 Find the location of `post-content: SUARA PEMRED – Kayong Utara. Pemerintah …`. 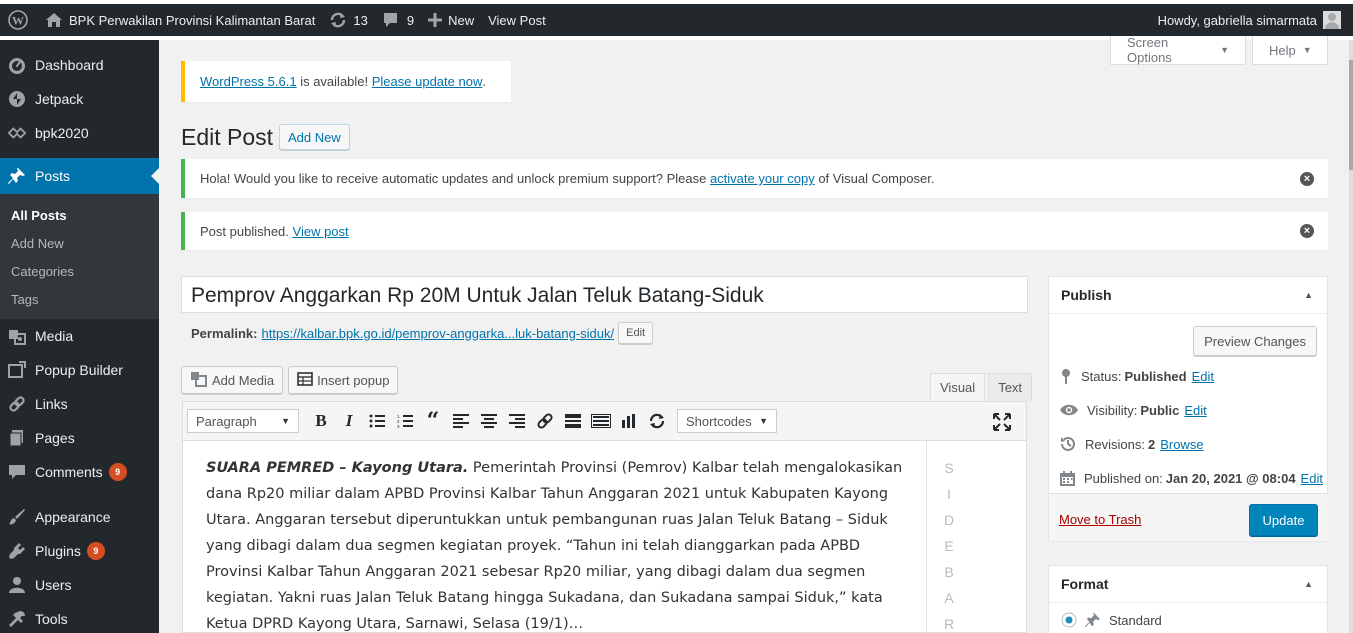

post-content: SUARA PEMRED – Kayong Utara. Pemerintah … is located at coordinates (556, 543).